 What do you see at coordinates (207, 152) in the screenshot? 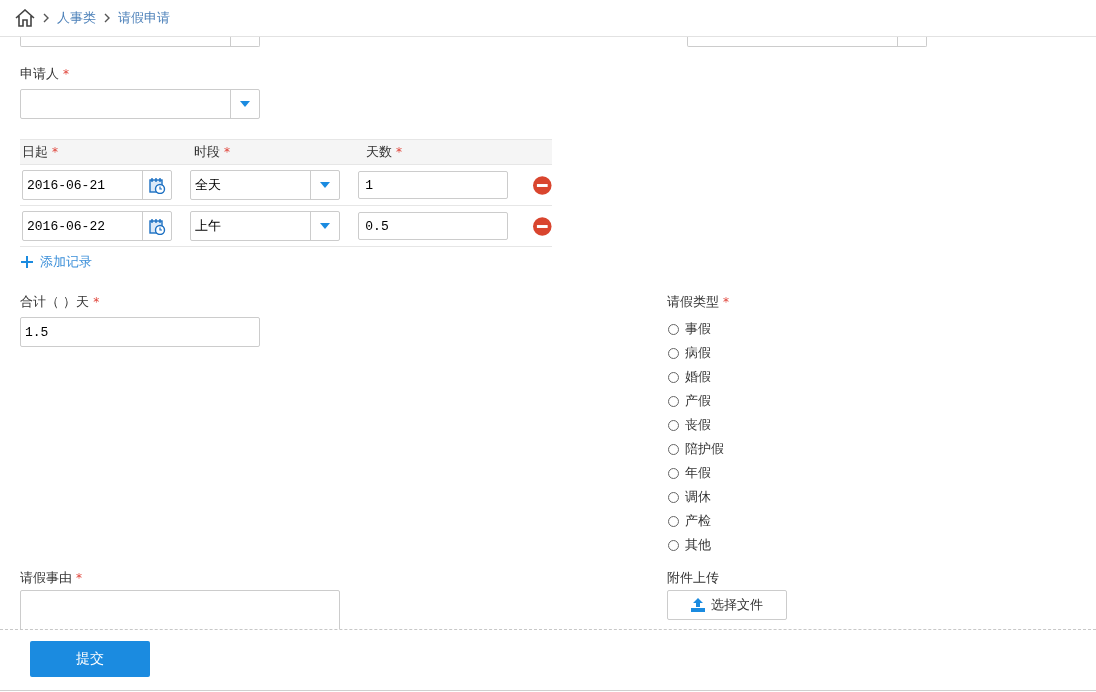
I see `column-header: 时段` at bounding box center [207, 152].